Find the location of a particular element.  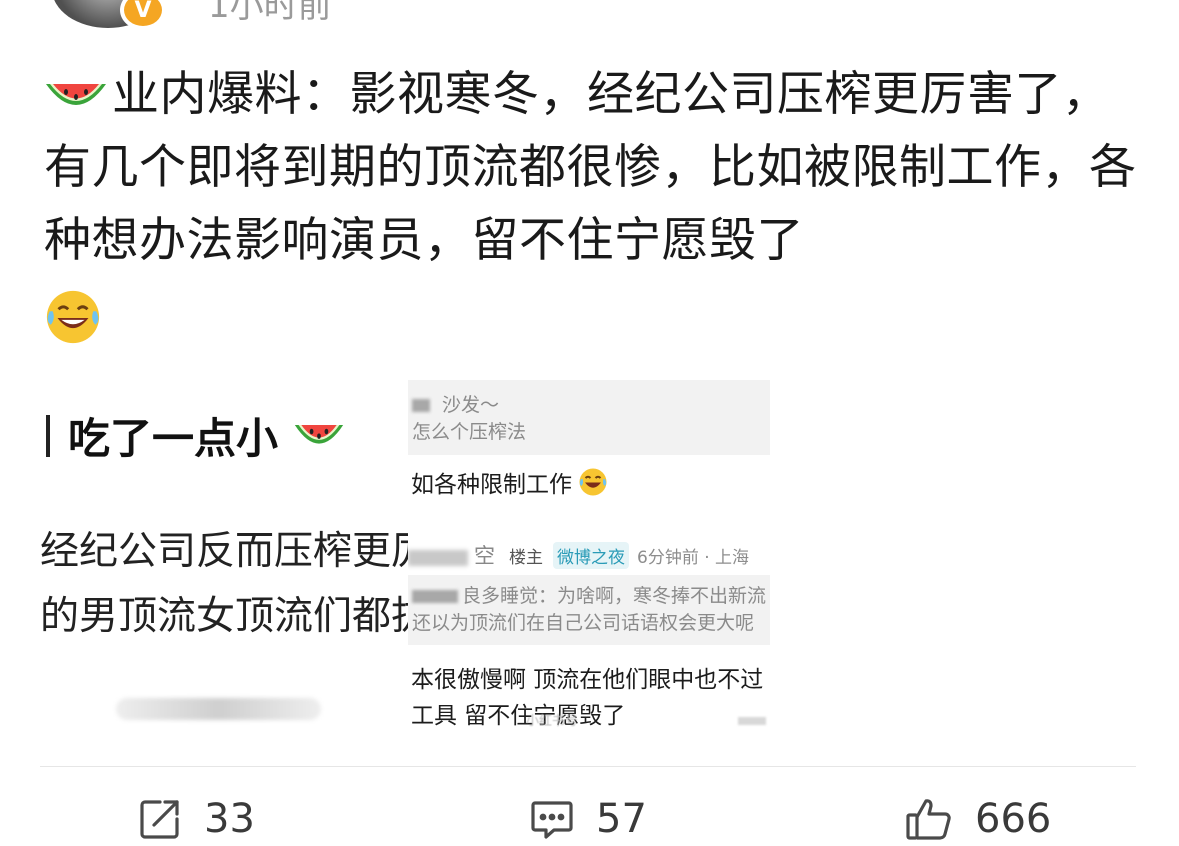

like-count: 666 is located at coordinates (1013, 819).